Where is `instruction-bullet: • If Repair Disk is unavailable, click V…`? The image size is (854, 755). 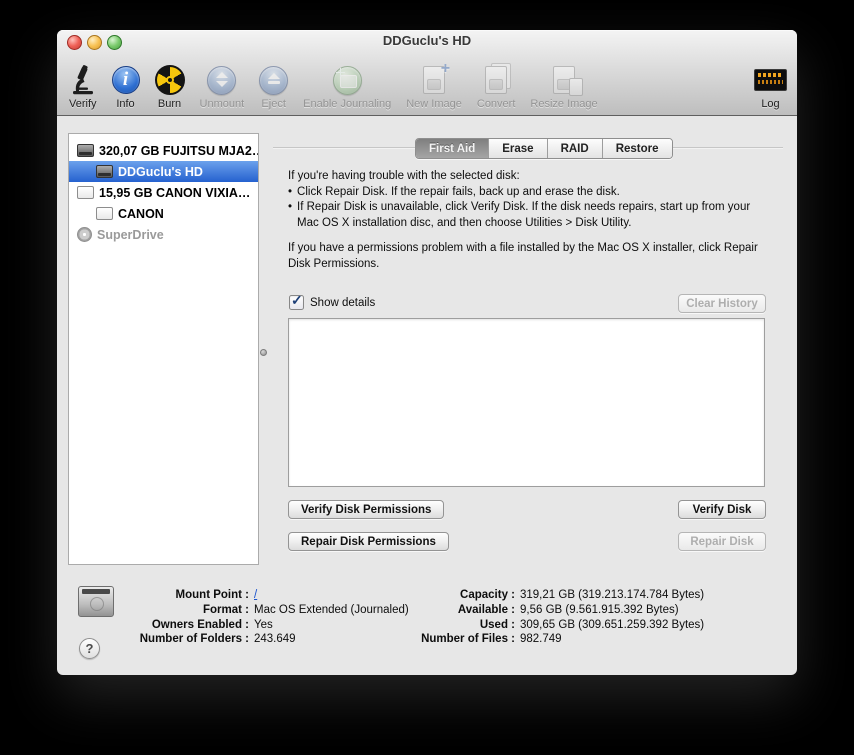
instruction-bullet: • If Repair Disk is unavailable, click V… is located at coordinates (530, 215).